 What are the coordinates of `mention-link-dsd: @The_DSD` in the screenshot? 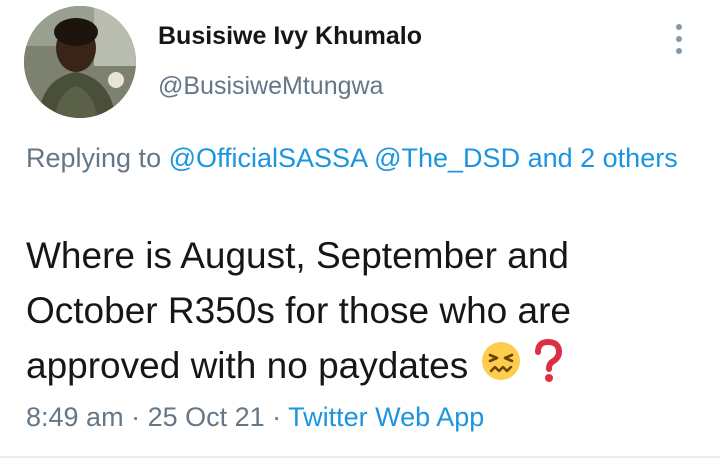 It's located at (447, 158).